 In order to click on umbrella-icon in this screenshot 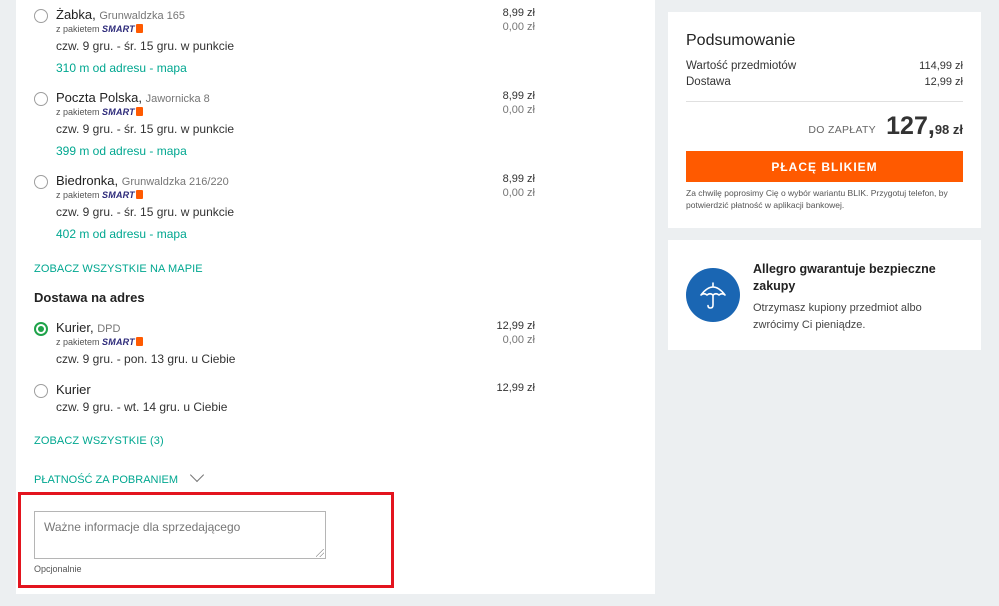, I will do `click(713, 295)`.